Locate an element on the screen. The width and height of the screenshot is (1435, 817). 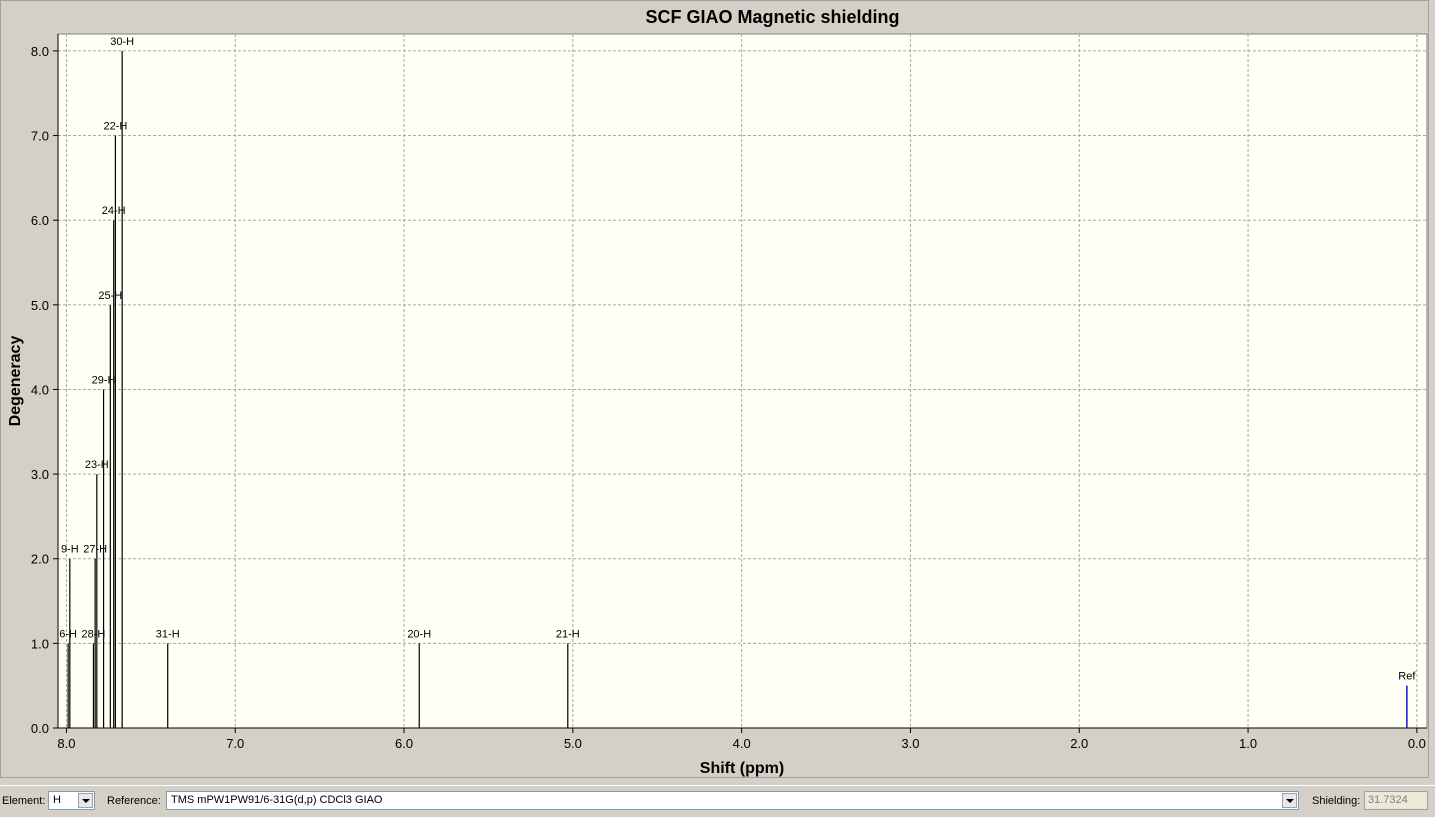
x-tick-label: 5.0 is located at coordinates (573, 743).